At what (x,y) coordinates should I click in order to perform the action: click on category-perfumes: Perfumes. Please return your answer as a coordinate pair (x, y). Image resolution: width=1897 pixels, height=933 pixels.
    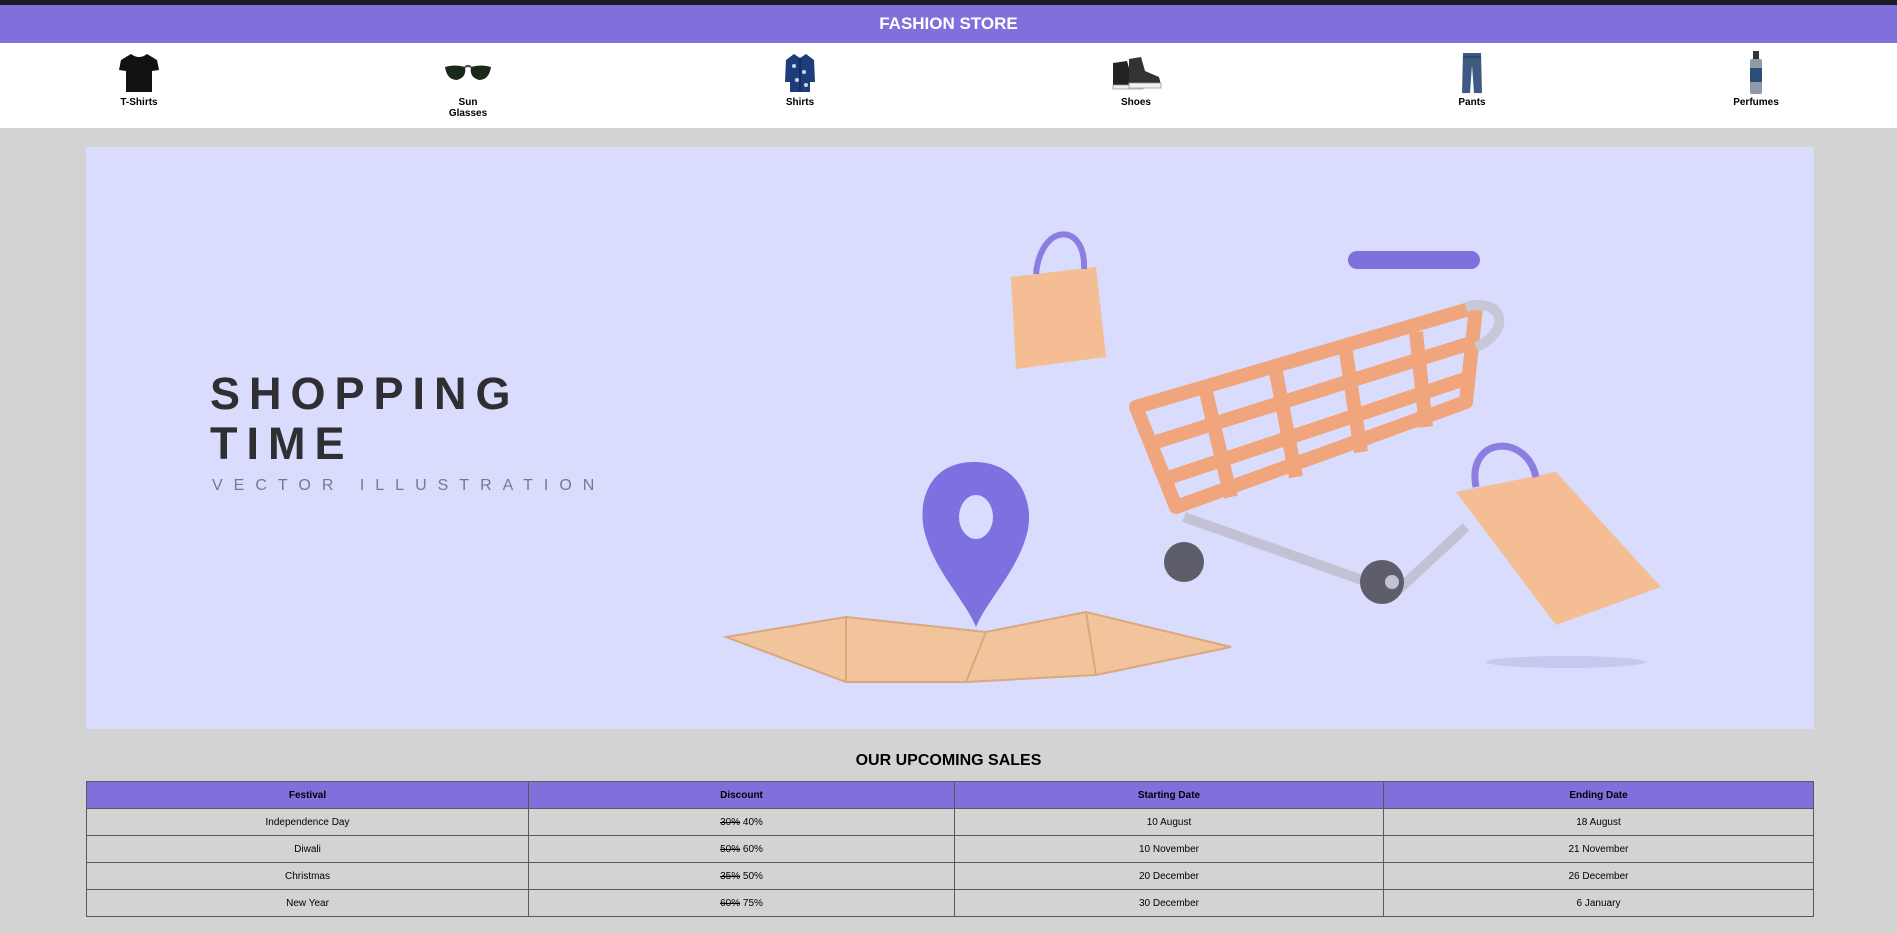
    Looking at the image, I should click on (1756, 78).